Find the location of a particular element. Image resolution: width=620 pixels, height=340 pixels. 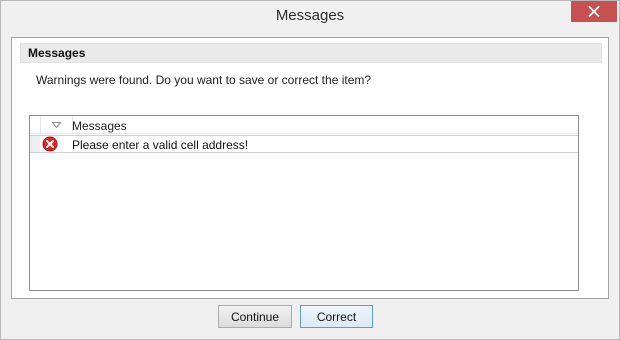

window-title: Messages is located at coordinates (310, 15).